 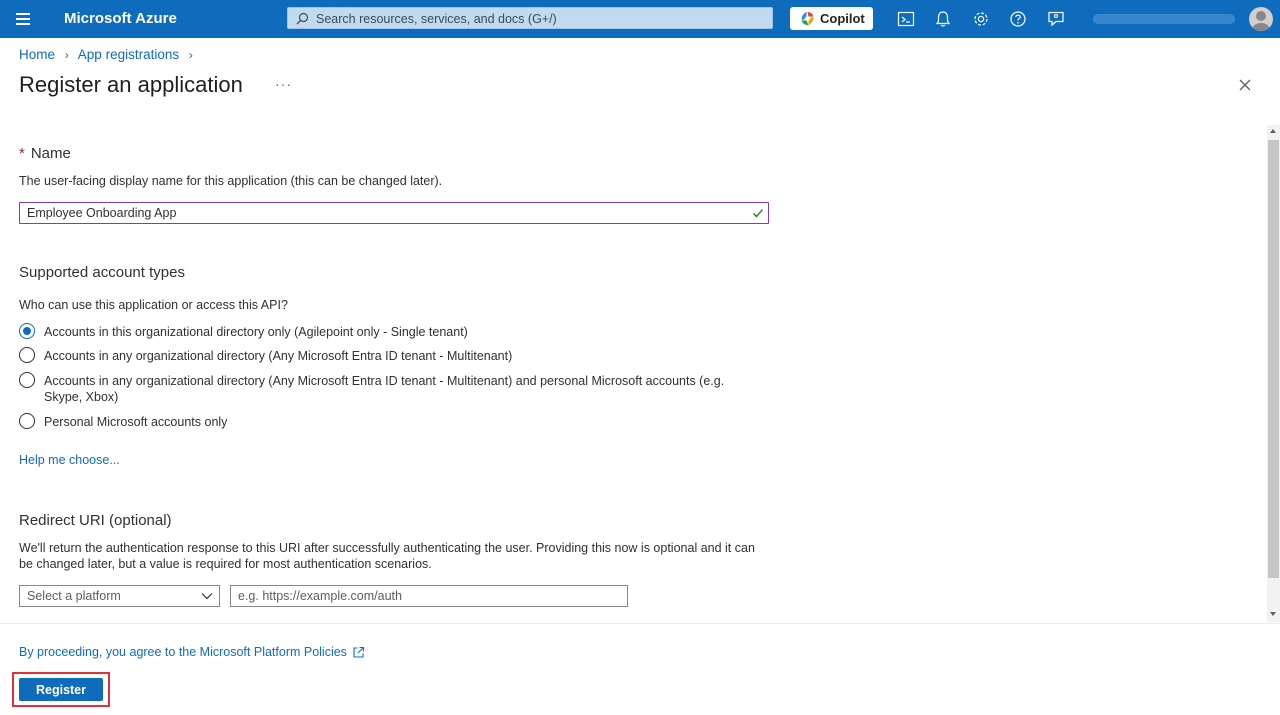 I want to click on copilot-label: Copilot, so click(x=842, y=18).